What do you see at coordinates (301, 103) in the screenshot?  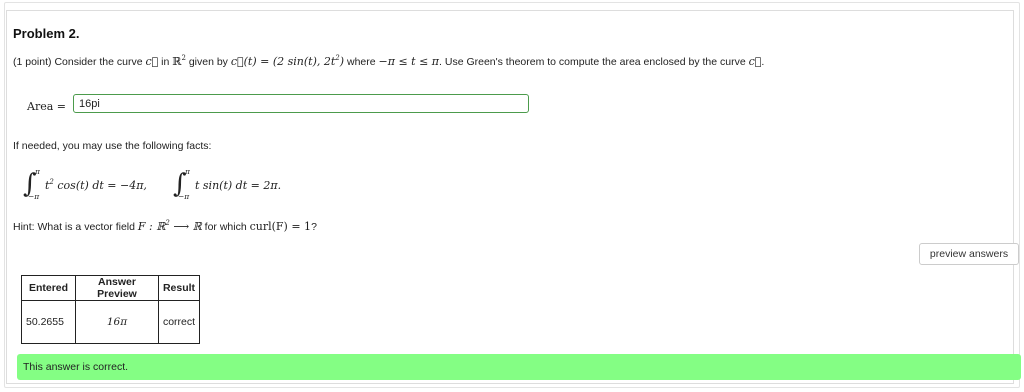 I see `area-answer-input` at bounding box center [301, 103].